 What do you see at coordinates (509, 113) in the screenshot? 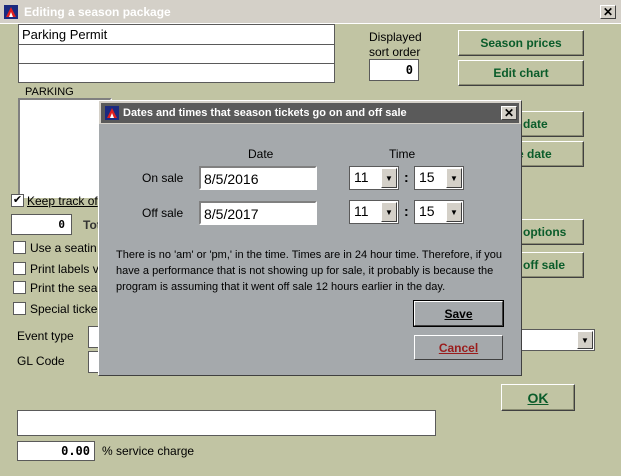
I see `dialog-close-icon: ✕` at bounding box center [509, 113].